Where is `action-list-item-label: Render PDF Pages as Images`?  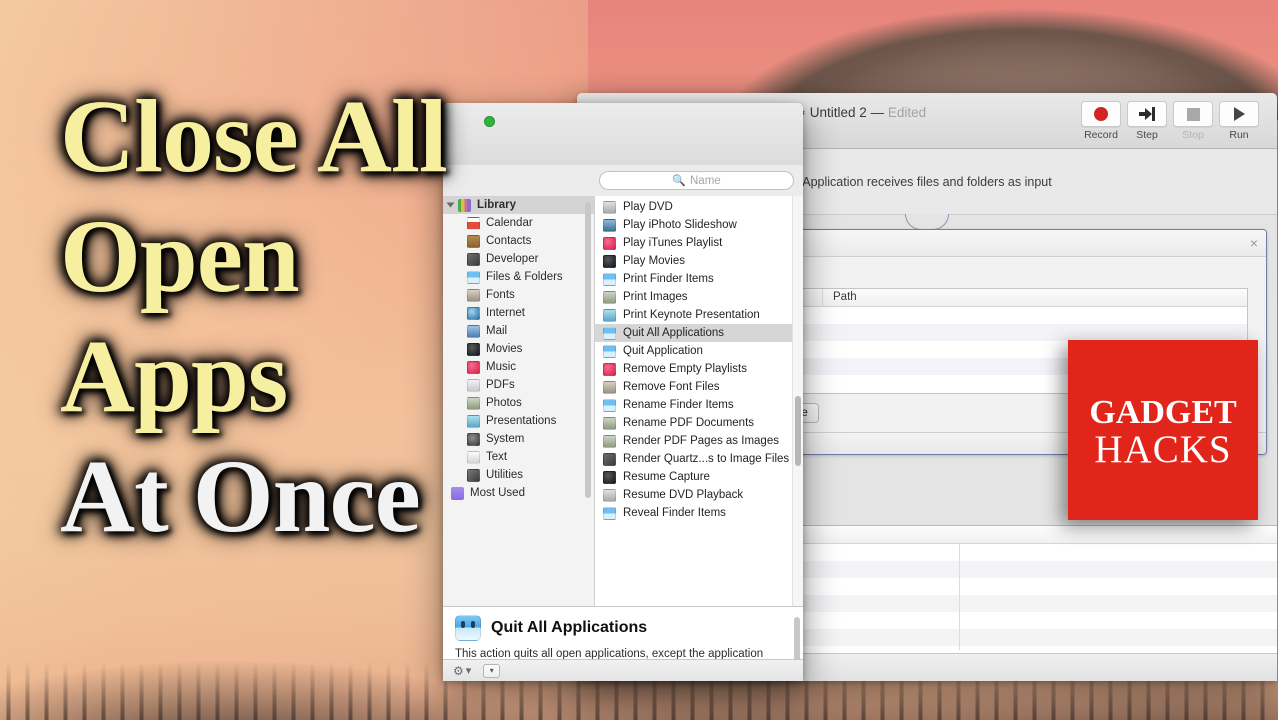 action-list-item-label: Render PDF Pages as Images is located at coordinates (701, 441).